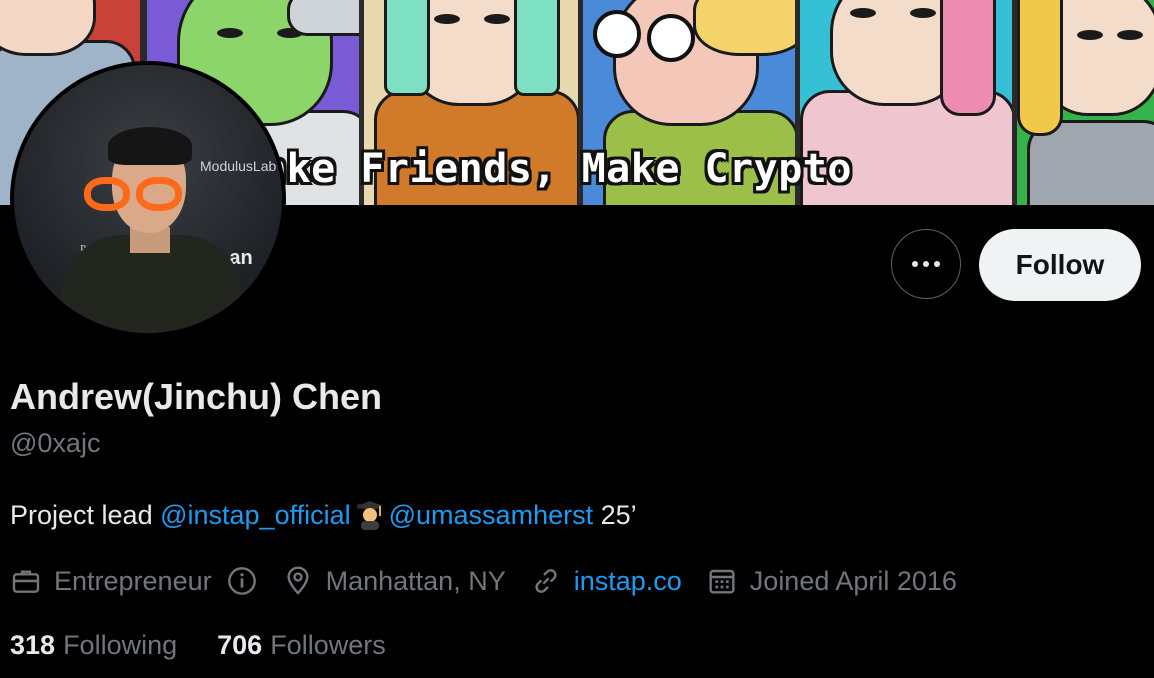 The height and width of the screenshot is (678, 1154). I want to click on meta-joined: Joined April 2016, so click(831, 581).